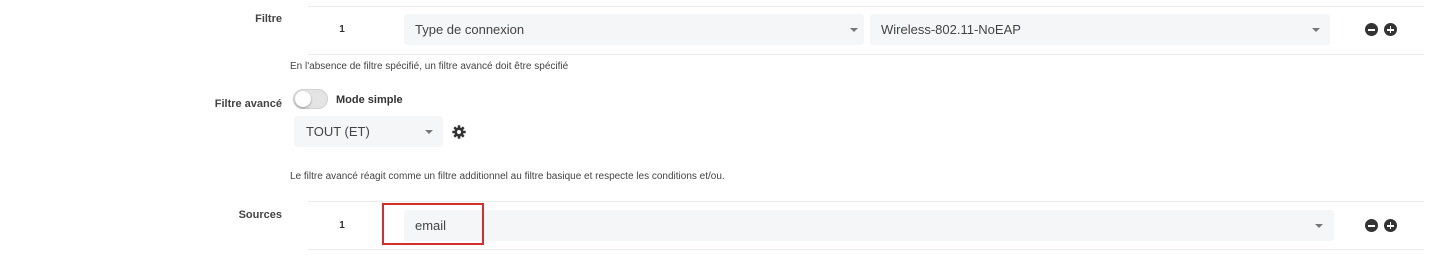 The image size is (1439, 255). Describe the element at coordinates (342, 29) in the screenshot. I see `filtre-row-number: 1` at that location.